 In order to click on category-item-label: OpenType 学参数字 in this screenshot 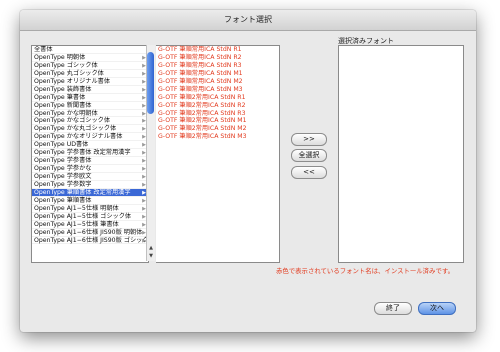, I will do `click(63, 184)`.